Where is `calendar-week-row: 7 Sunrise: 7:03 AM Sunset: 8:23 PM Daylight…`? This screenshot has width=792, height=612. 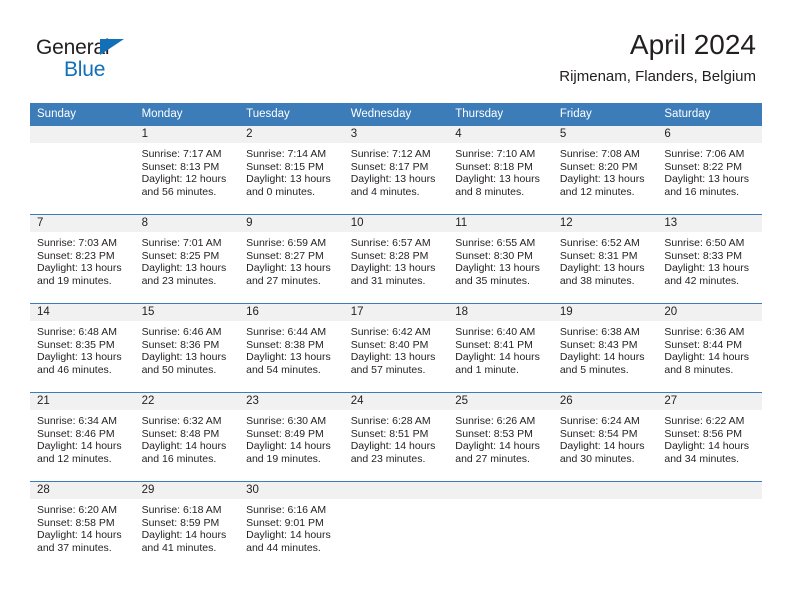 calendar-week-row: 7 Sunrise: 7:03 AM Sunset: 8:23 PM Daylight… is located at coordinates (396, 259).